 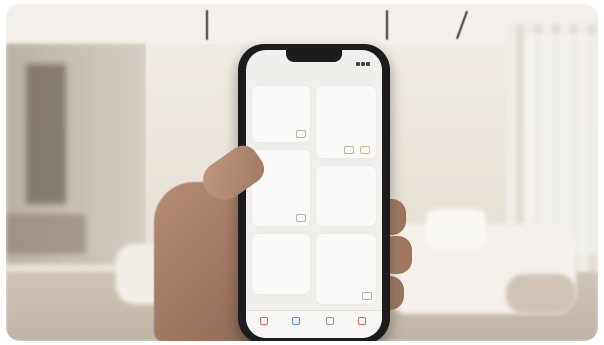 I want to click on tab-profile, so click(x=362, y=322).